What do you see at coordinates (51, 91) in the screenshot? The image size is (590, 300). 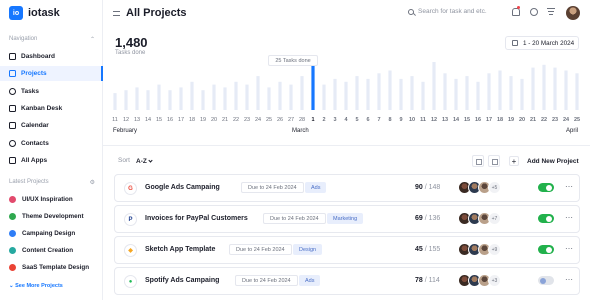 I see `sidebar-item-tasks: Tasks` at bounding box center [51, 91].